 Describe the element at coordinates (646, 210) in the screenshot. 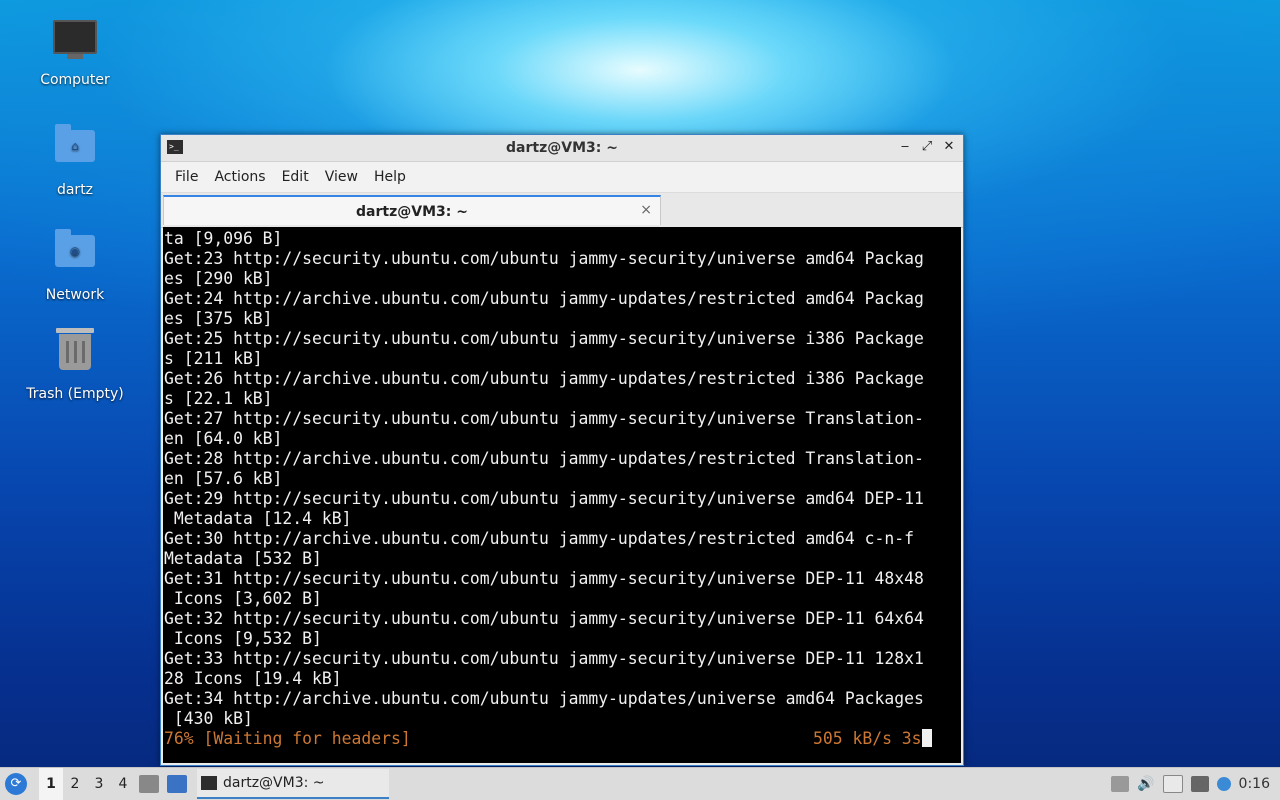

I see `tab-close-icon: ×` at that location.